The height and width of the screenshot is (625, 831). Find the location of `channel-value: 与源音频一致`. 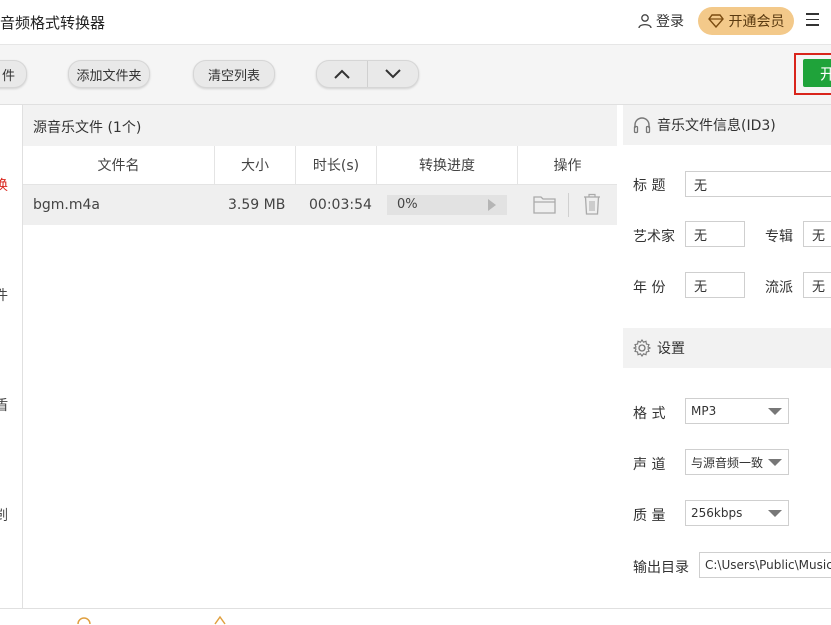

channel-value: 与源音频一致 is located at coordinates (727, 462).